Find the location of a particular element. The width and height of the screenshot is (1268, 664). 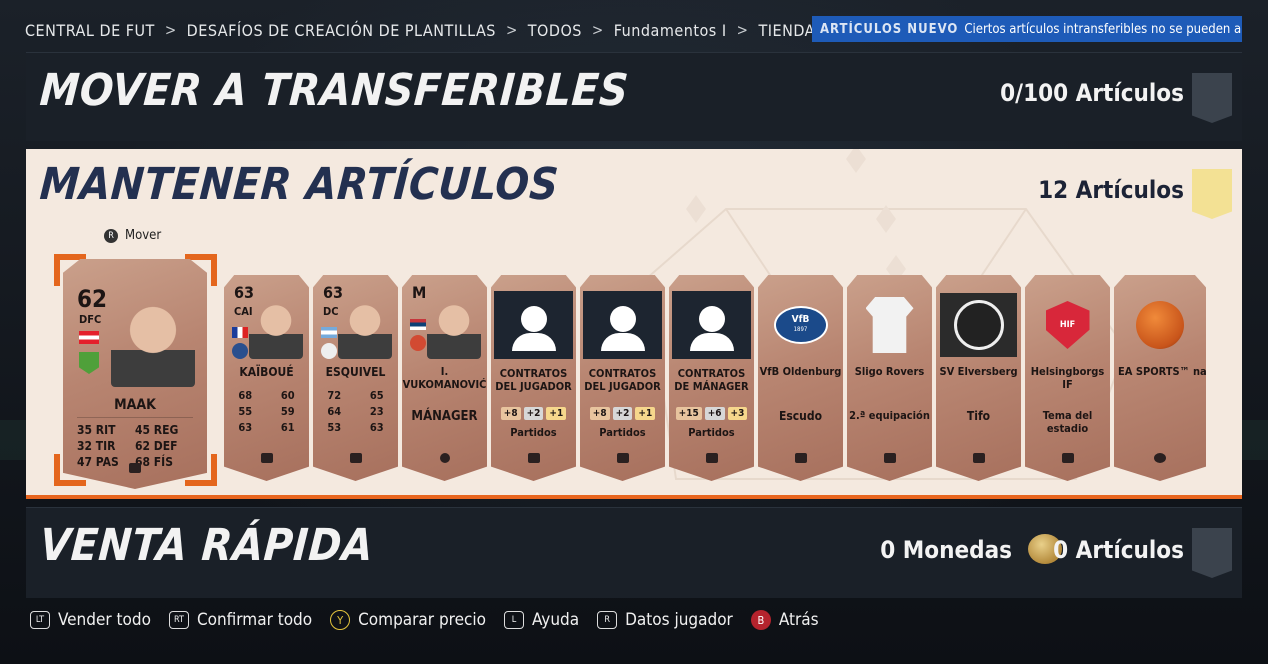

hint-label: Comparar precio is located at coordinates (422, 620).